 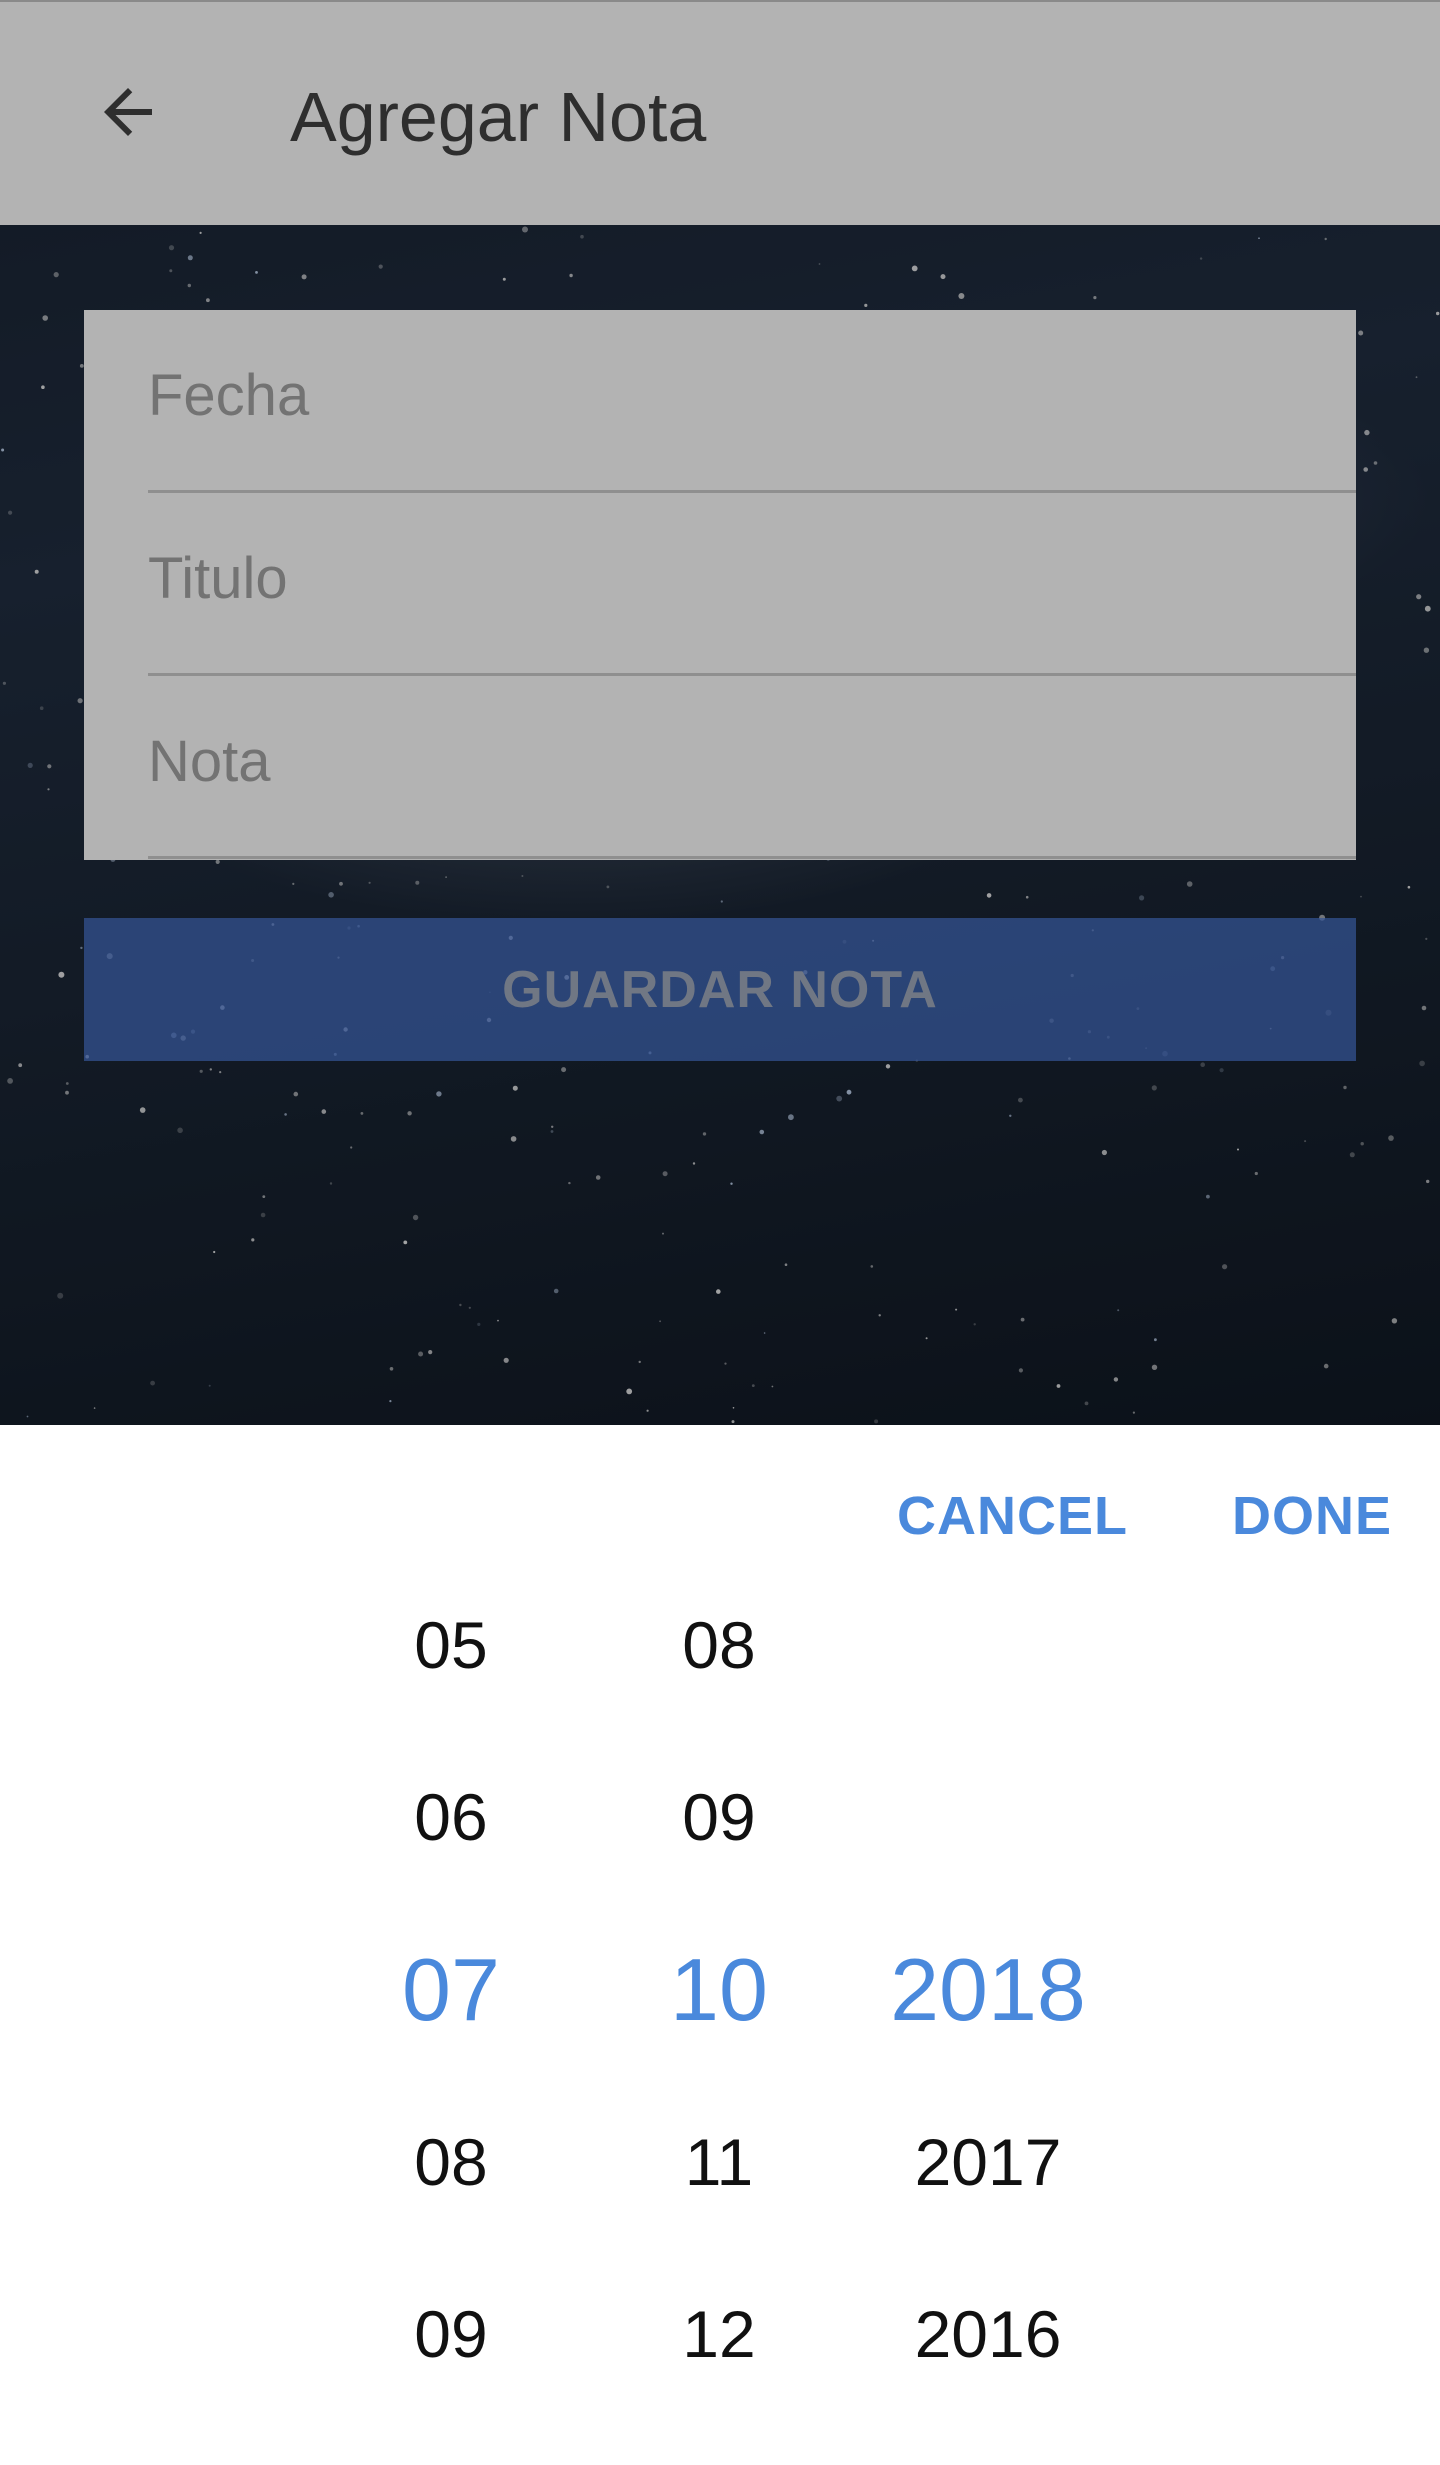 What do you see at coordinates (988, 1990) in the screenshot?
I see `year-selected: 2018` at bounding box center [988, 1990].